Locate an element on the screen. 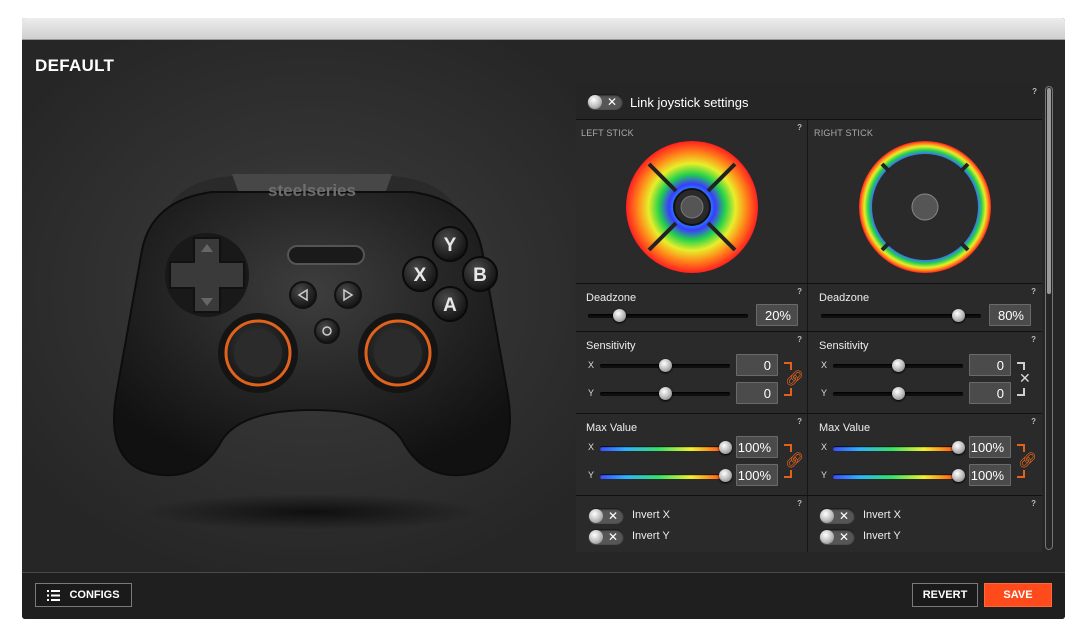 The width and height of the screenshot is (1082, 639). right-deadzone: ? Deadzone 80% is located at coordinates (925, 307).